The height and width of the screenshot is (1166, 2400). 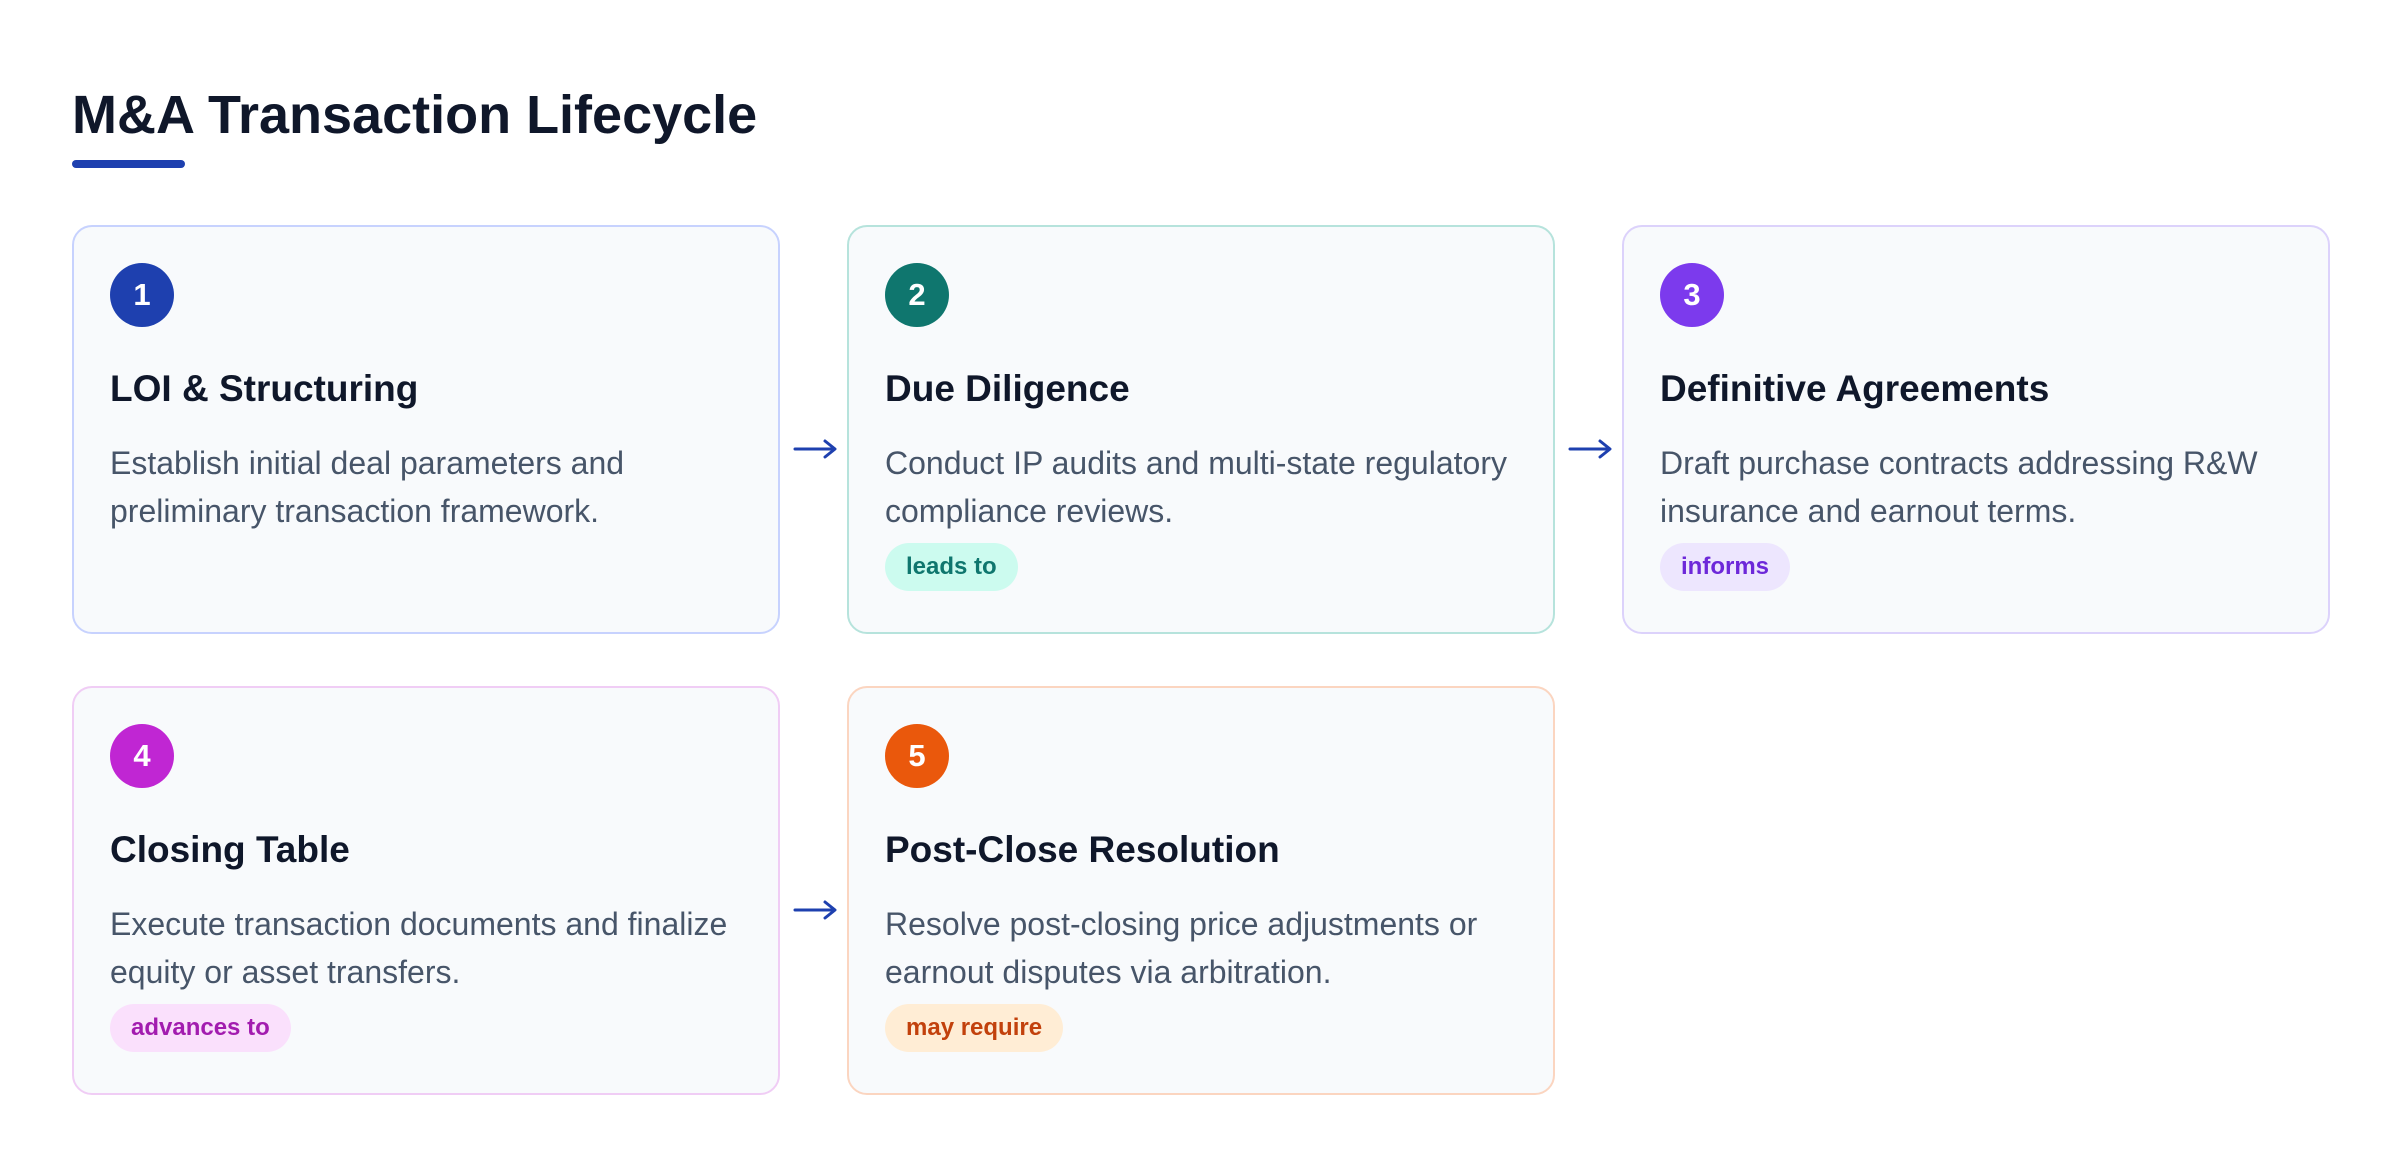 What do you see at coordinates (200, 1028) in the screenshot?
I see `relation-tag: advances to` at bounding box center [200, 1028].